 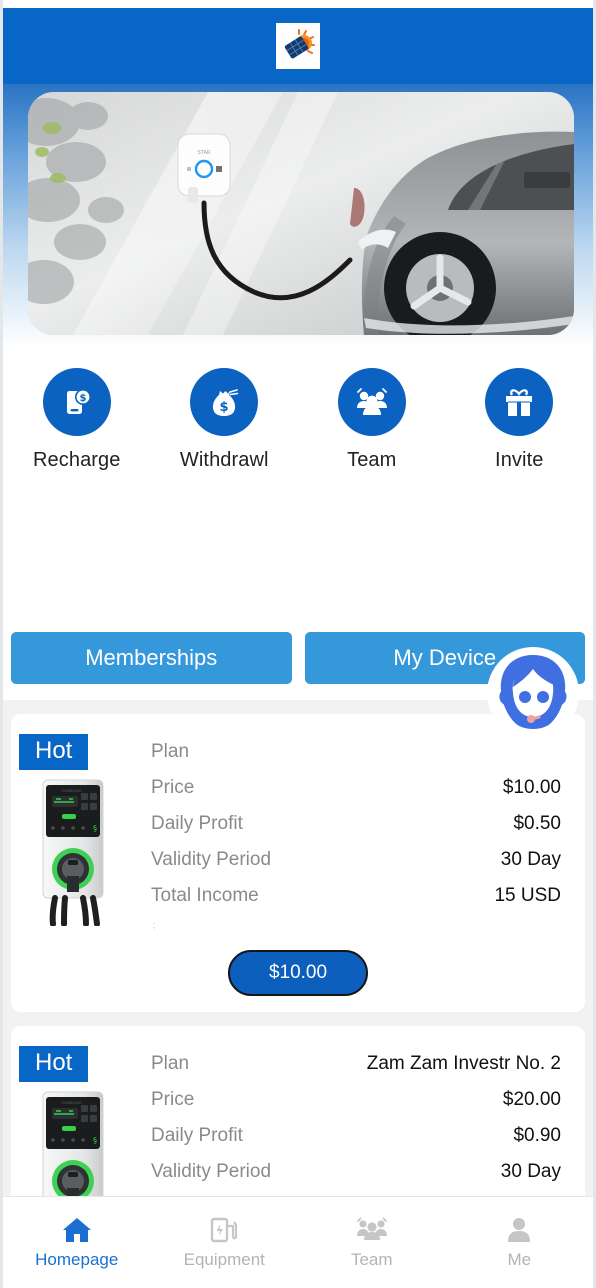 I want to click on customer-service-avatar-icon, so click(x=533, y=693).